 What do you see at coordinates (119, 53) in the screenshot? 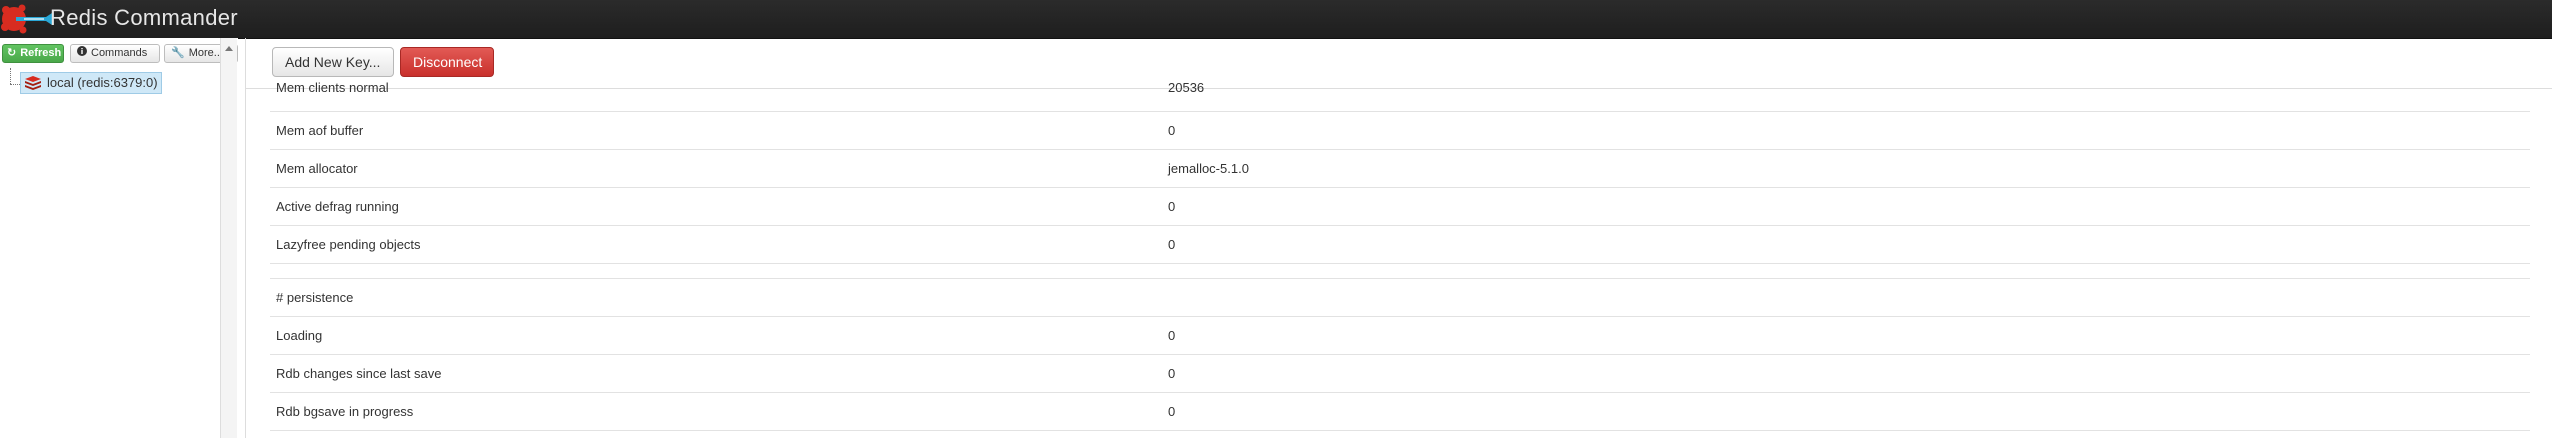
I see `commands-label: Commands` at bounding box center [119, 53].